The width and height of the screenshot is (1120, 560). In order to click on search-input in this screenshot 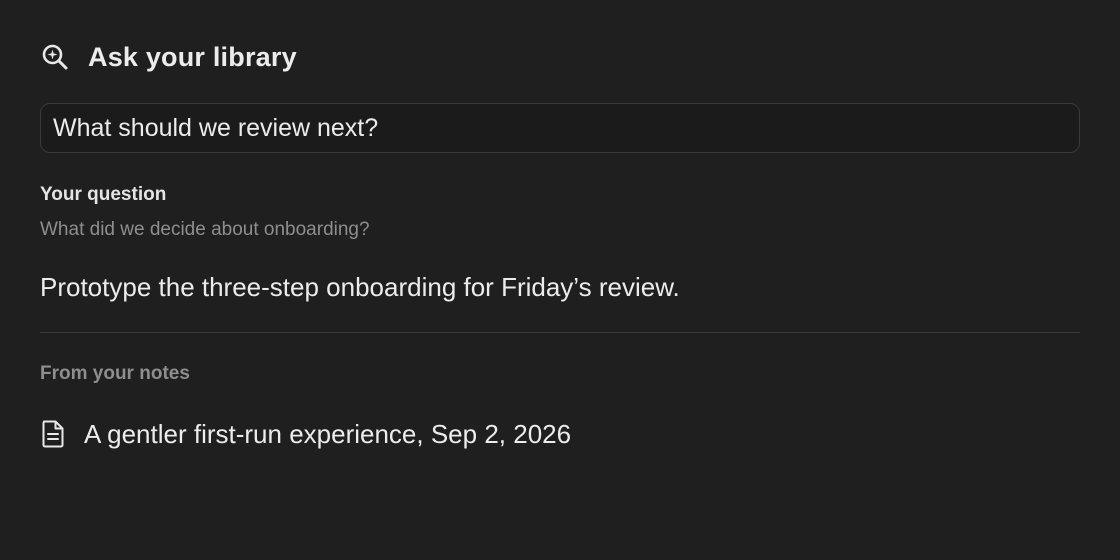, I will do `click(560, 128)`.